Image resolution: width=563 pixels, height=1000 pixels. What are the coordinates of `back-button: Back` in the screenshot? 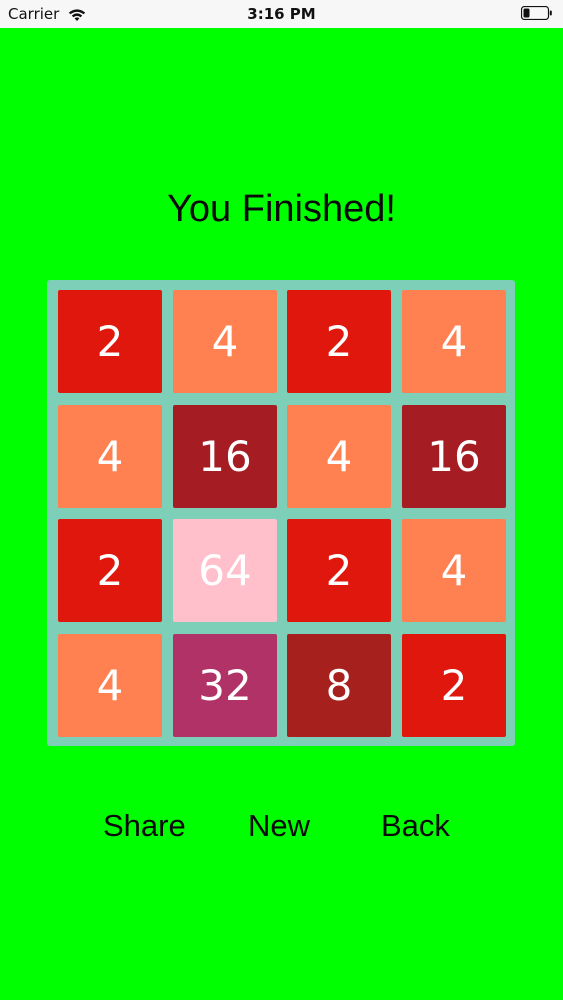 It's located at (415, 826).